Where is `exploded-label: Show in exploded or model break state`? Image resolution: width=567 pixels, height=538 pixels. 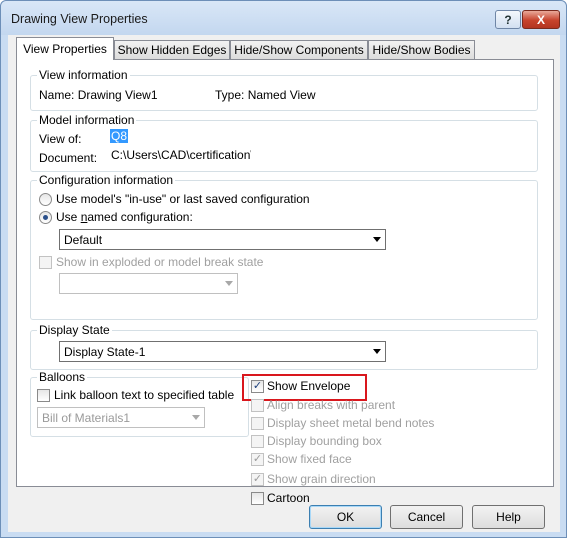
exploded-label: Show in exploded or model break state is located at coordinates (160, 262).